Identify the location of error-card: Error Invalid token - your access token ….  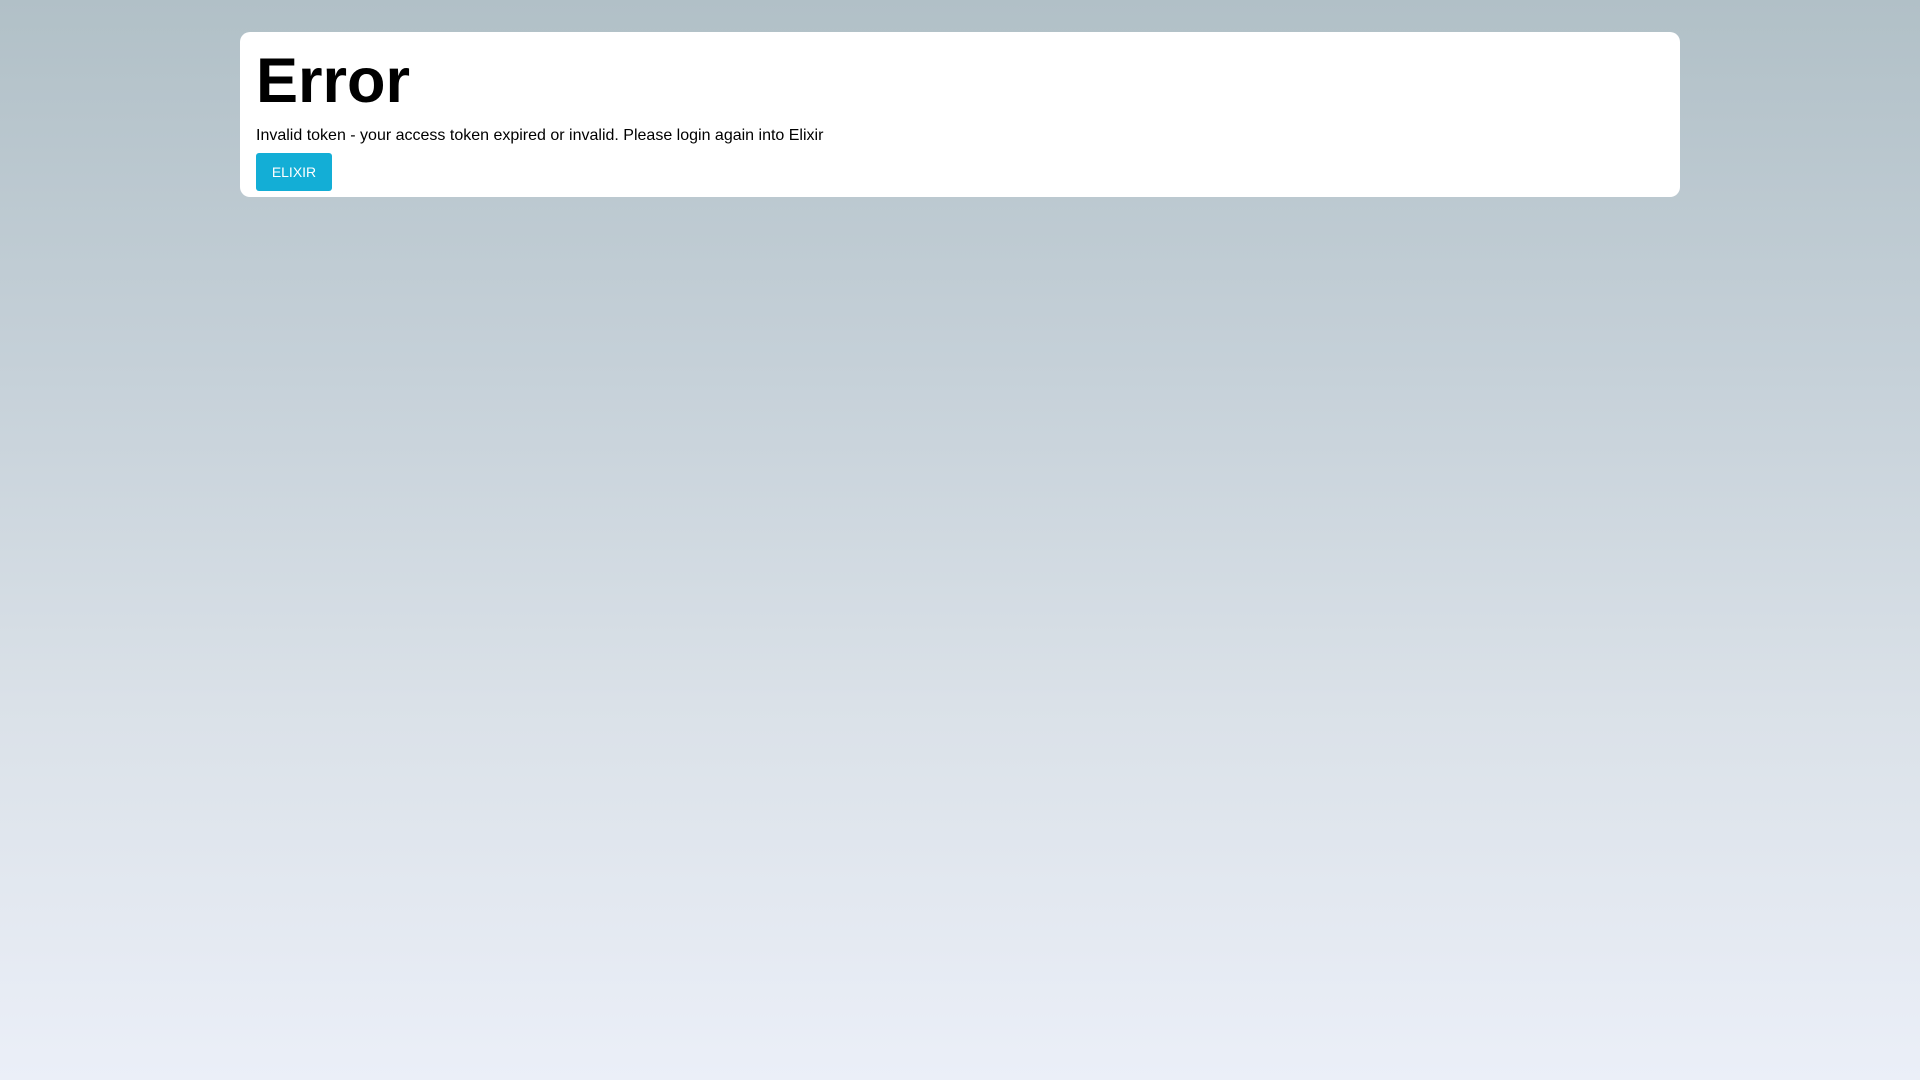
(960, 114).